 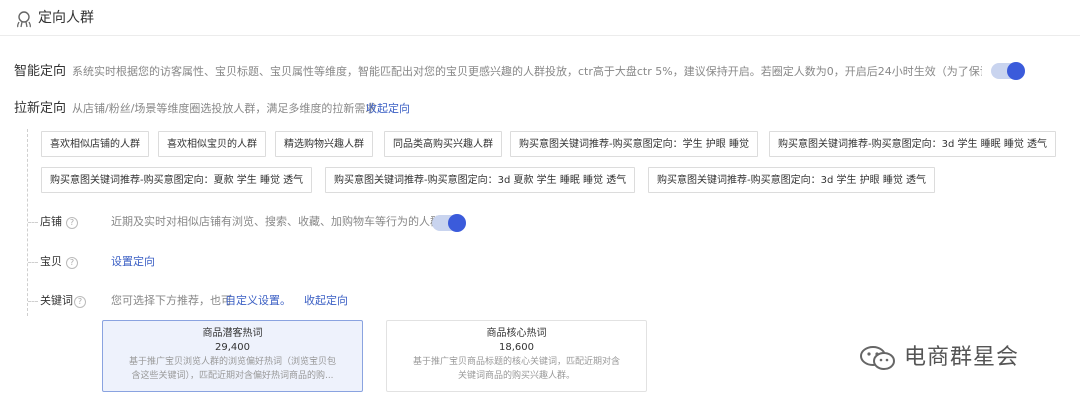 I want to click on crowd-tag: 喜欢相似宝贝的人群, so click(x=212, y=144).